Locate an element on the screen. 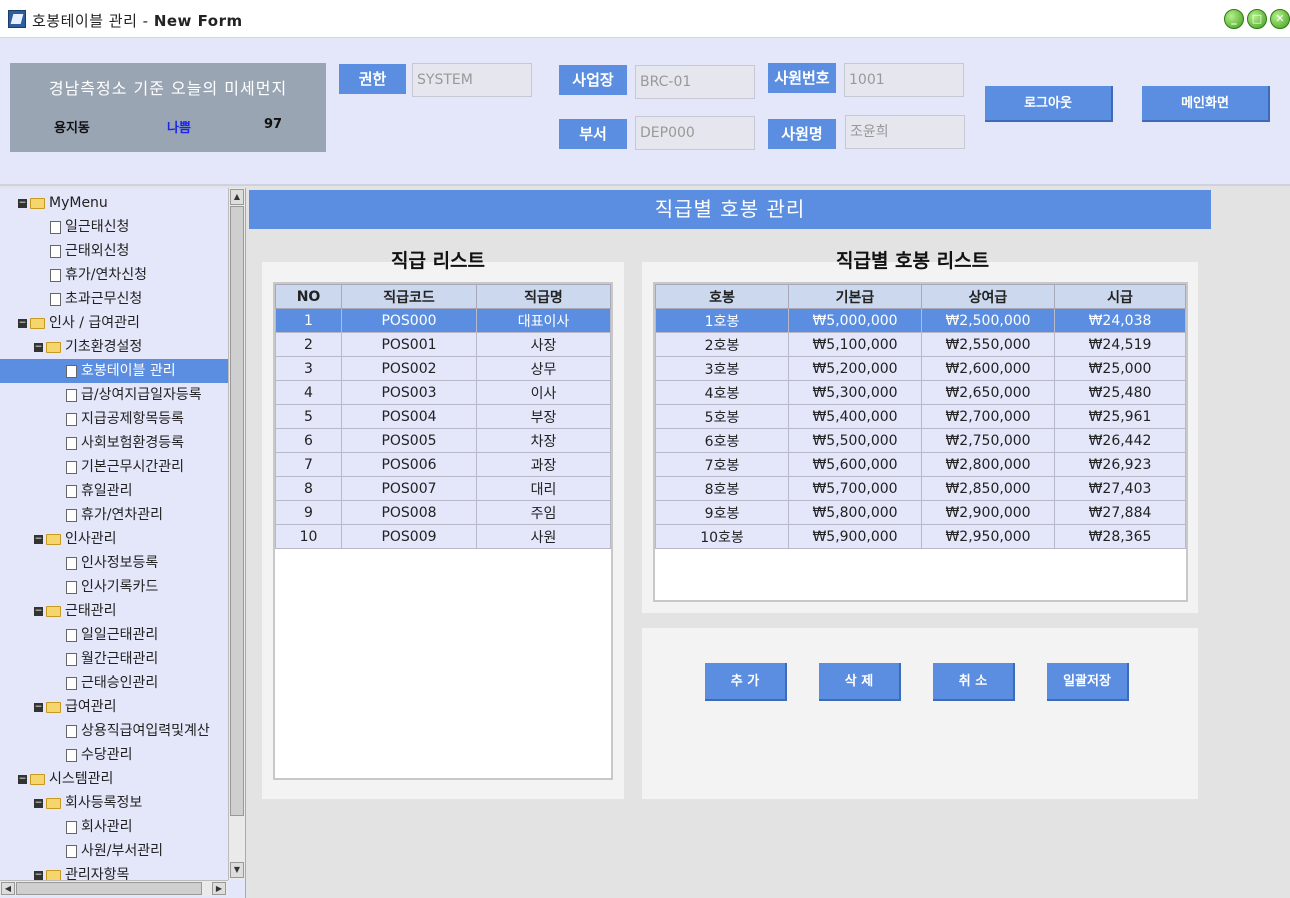 The height and width of the screenshot is (898, 1290). table-cell: POS001 is located at coordinates (409, 344).